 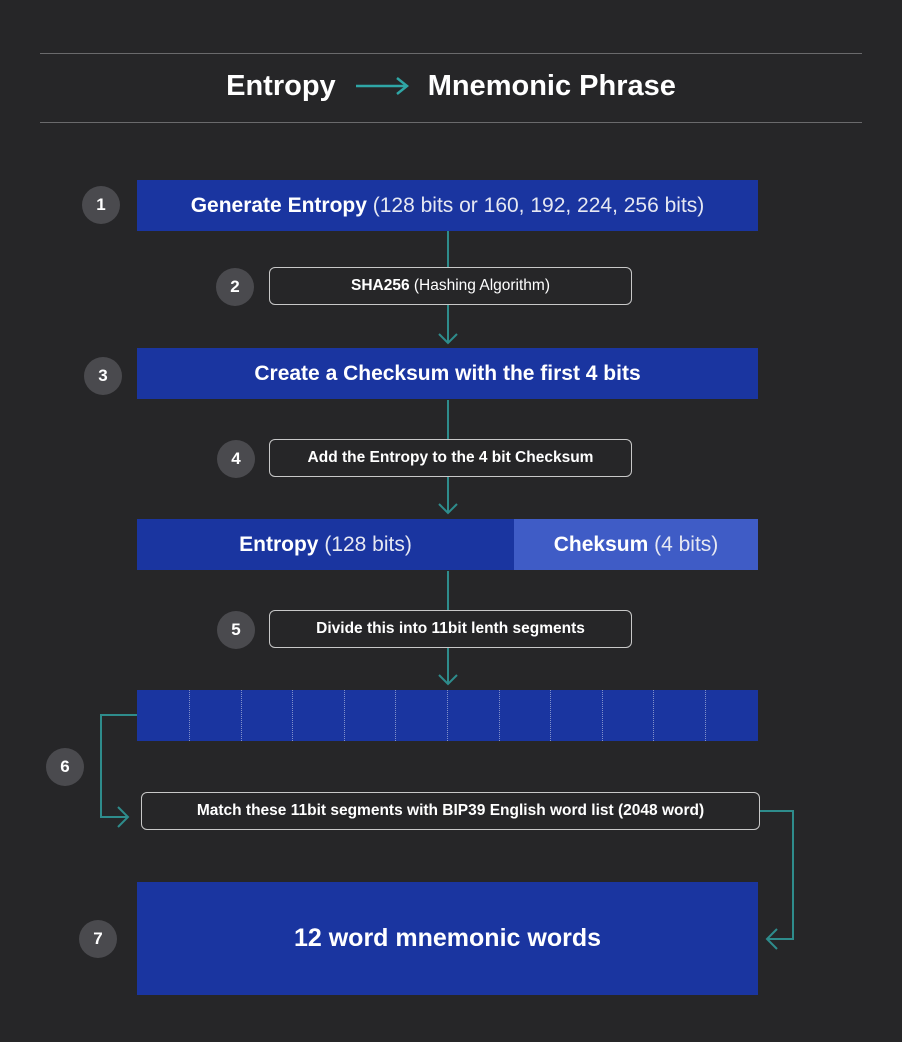 I want to click on step-3-create-checksum: Create a Checksum with the first 4 bits, so click(x=447, y=373).